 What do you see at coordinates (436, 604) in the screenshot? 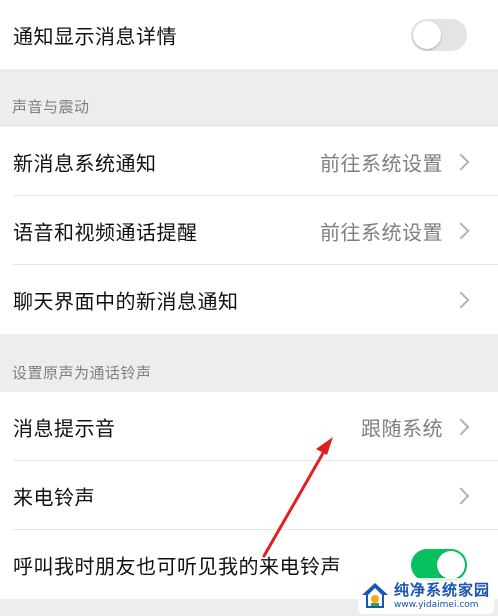
I see `watermark-url: www.yidaimei.com` at bounding box center [436, 604].